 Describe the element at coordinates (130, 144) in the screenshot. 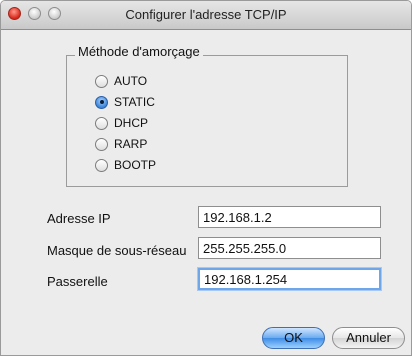

I see `radio-rarp-label: RARP` at that location.